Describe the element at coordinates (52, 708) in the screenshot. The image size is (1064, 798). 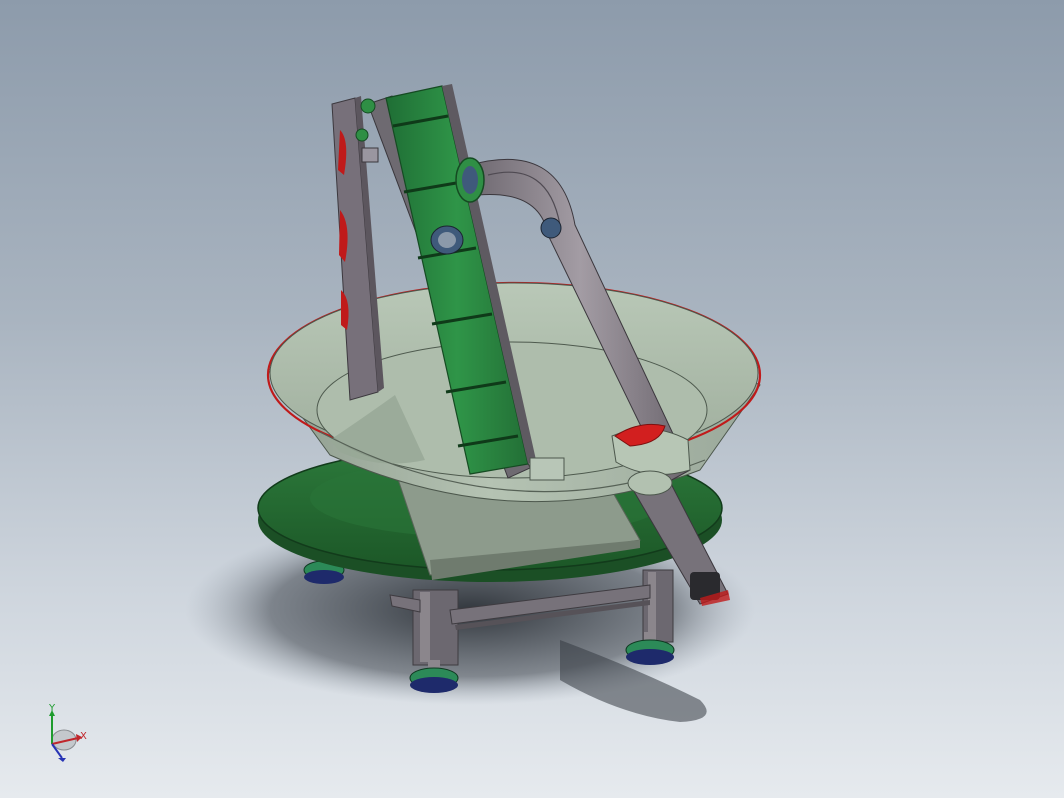
I see `axis-y-label: Y` at that location.